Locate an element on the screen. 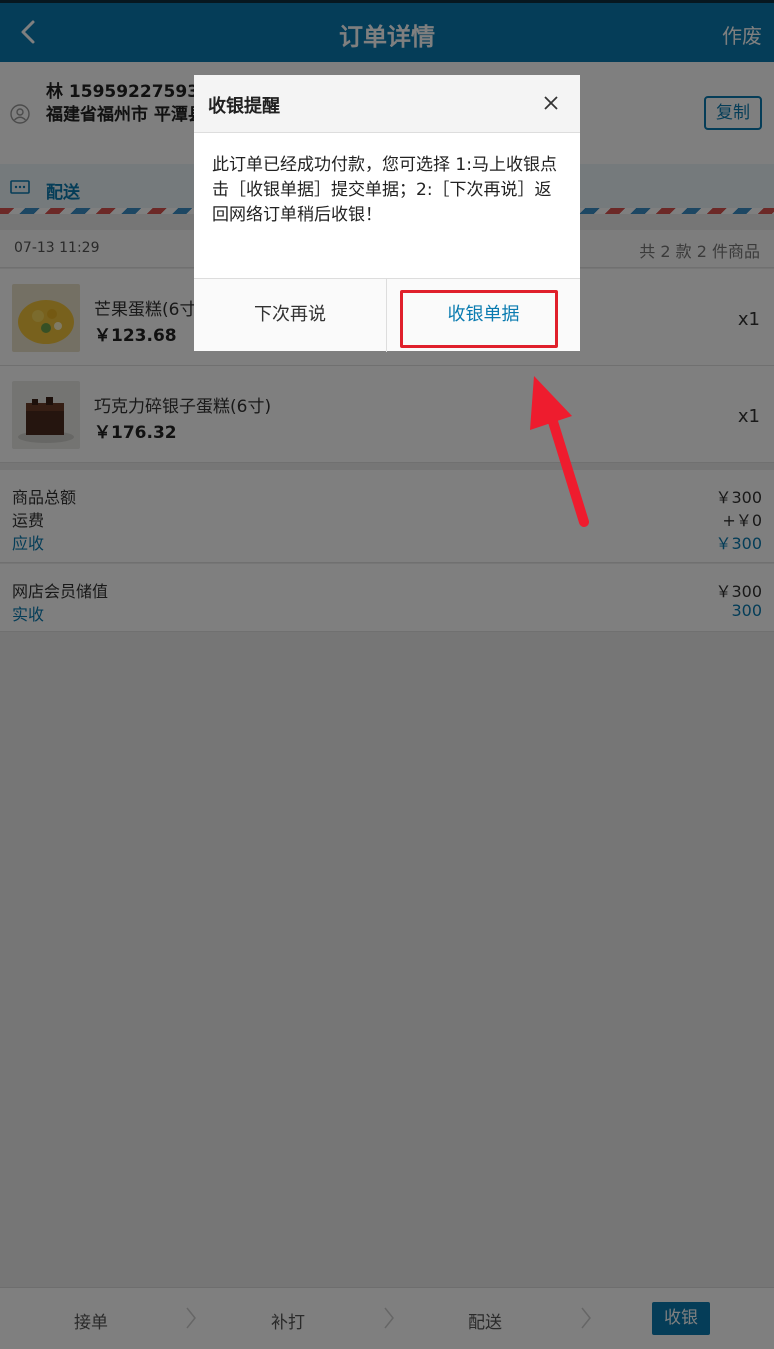 The height and width of the screenshot is (1349, 774). red-arrow-icon is located at coordinates (559, 451).